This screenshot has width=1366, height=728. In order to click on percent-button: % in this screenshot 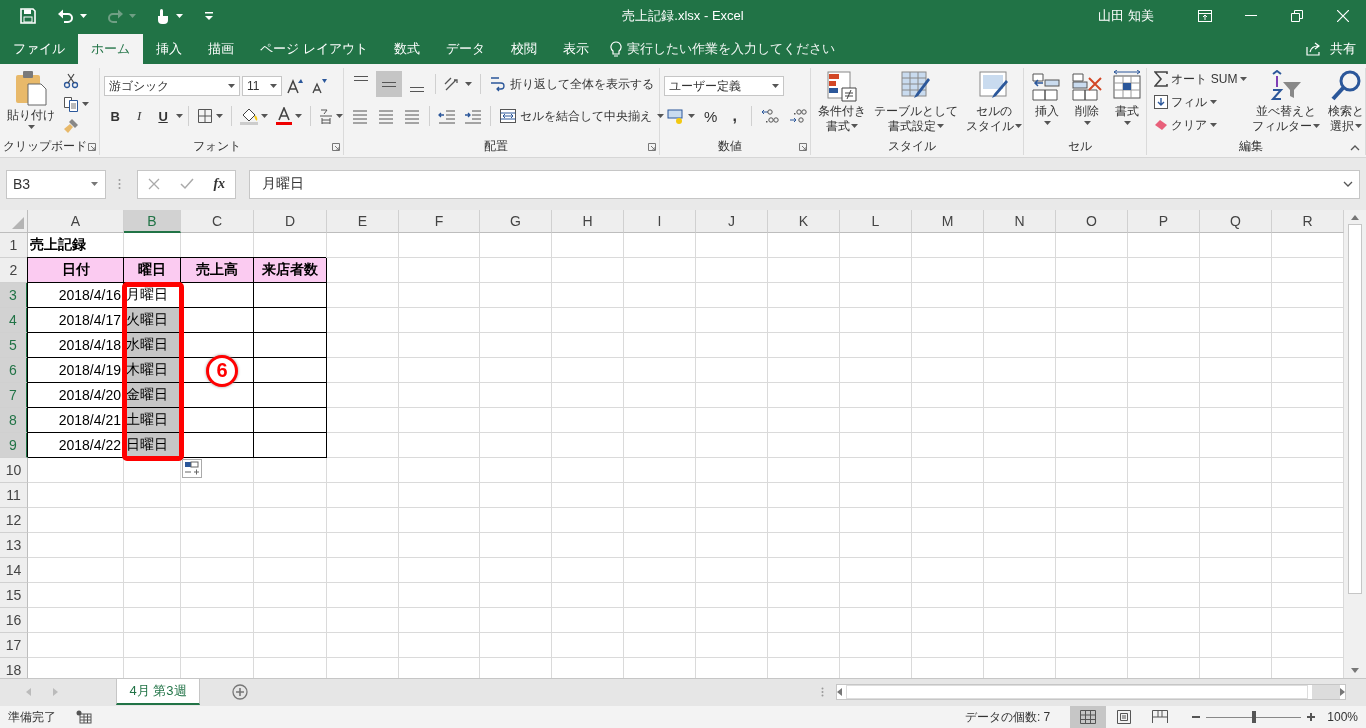, I will do `click(710, 116)`.